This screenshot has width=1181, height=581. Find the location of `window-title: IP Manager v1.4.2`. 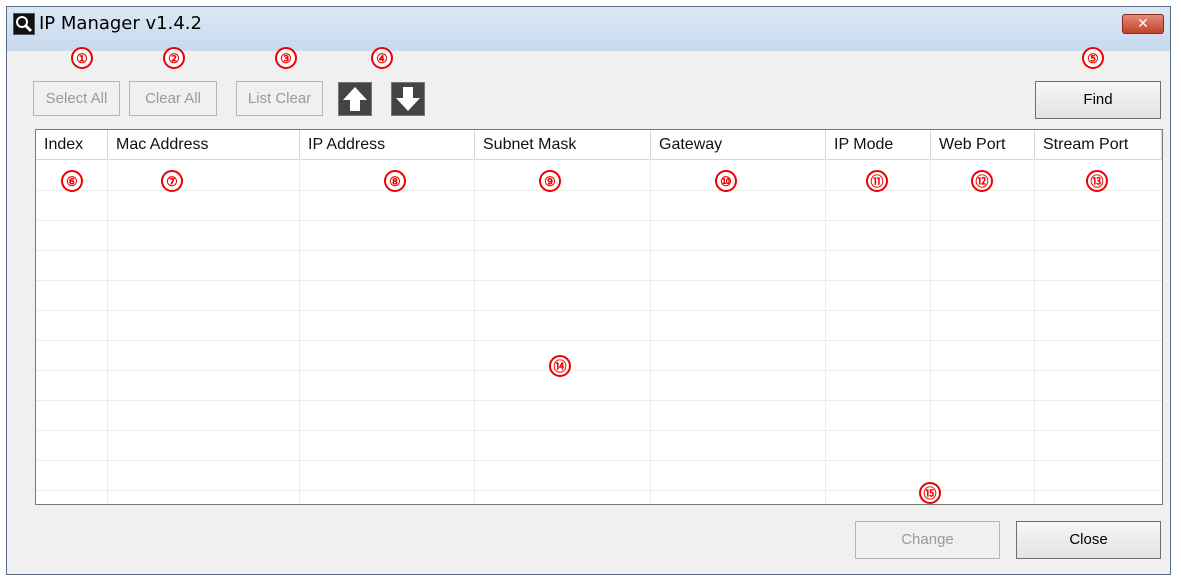

window-title: IP Manager v1.4.2 is located at coordinates (120, 23).